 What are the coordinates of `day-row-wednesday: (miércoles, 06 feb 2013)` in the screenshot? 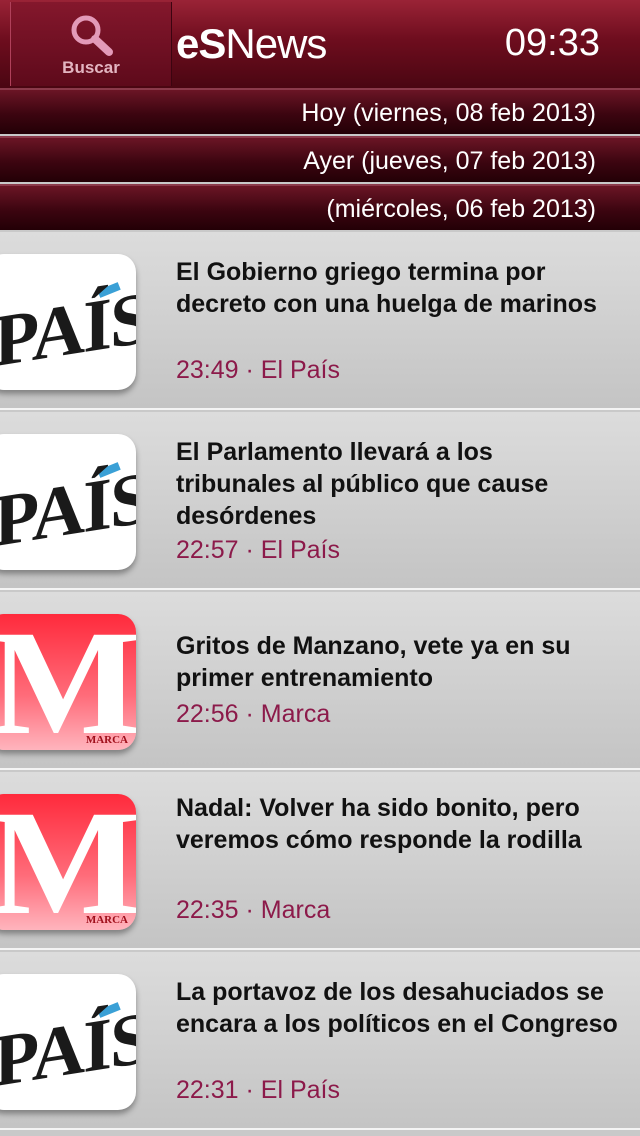 It's located at (320, 207).